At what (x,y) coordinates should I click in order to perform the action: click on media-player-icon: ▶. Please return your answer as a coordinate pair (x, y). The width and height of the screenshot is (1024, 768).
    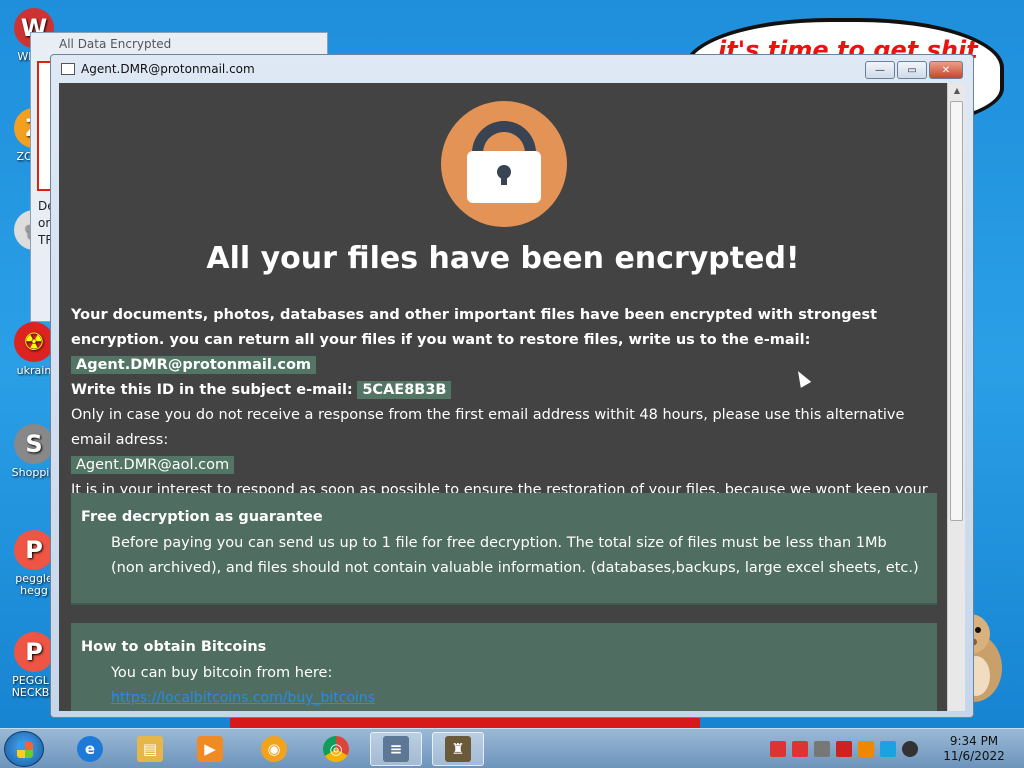
    Looking at the image, I should click on (210, 749).